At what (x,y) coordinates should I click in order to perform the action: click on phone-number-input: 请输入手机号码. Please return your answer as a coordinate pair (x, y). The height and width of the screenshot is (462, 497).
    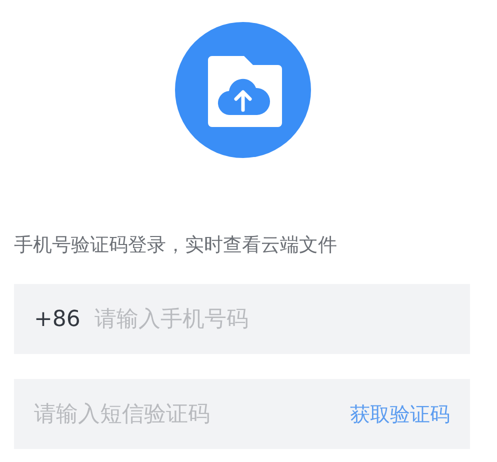
    Looking at the image, I should click on (272, 319).